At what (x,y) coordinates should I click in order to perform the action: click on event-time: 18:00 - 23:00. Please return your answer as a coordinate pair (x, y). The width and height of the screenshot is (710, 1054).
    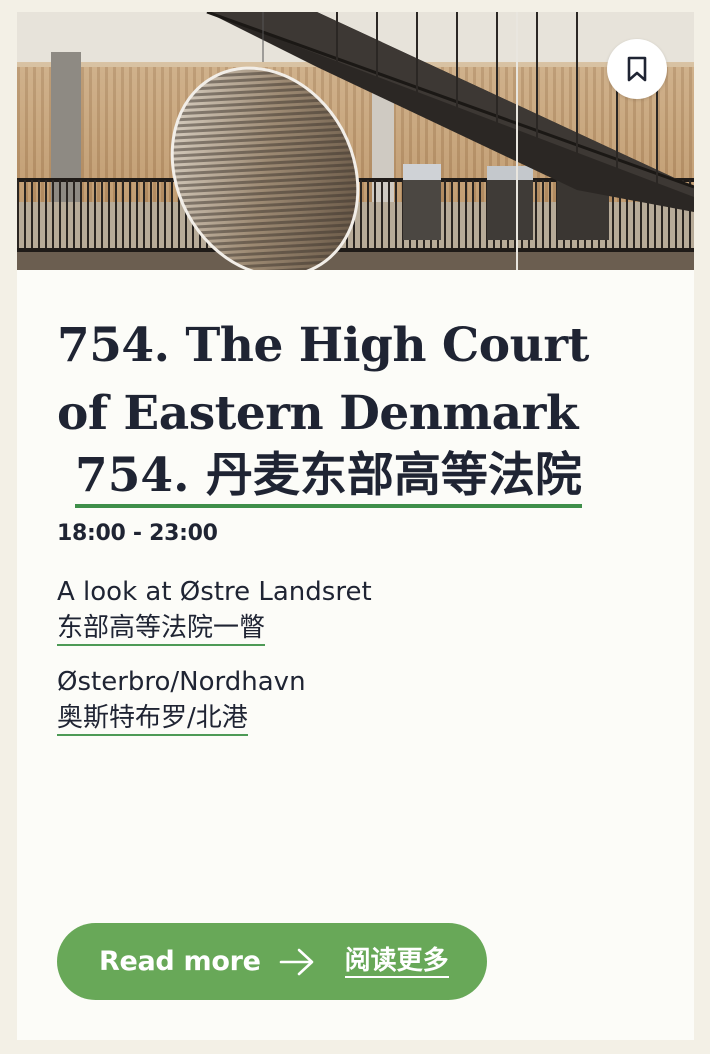
    Looking at the image, I should click on (137, 533).